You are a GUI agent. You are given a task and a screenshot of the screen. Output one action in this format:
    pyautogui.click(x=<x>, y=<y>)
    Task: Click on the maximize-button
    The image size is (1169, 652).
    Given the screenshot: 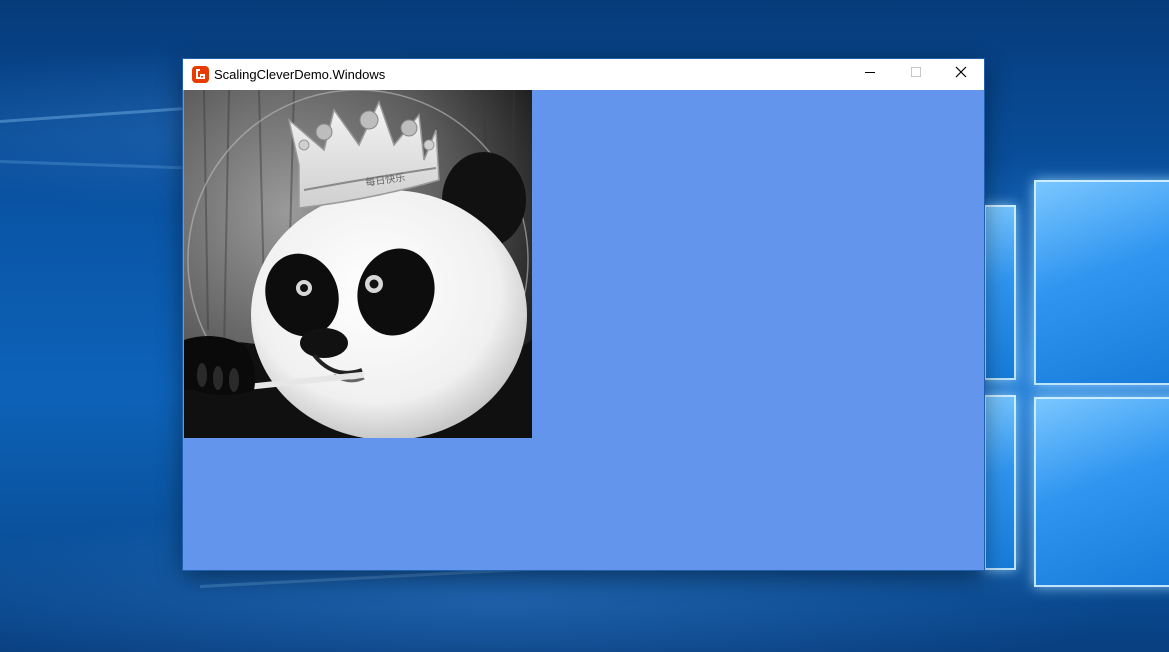 What is the action you would take?
    pyautogui.click(x=916, y=74)
    